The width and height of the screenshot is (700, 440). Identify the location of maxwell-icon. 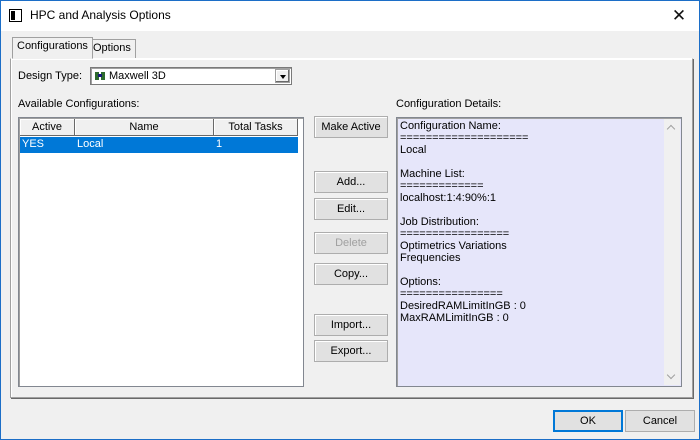
(100, 76).